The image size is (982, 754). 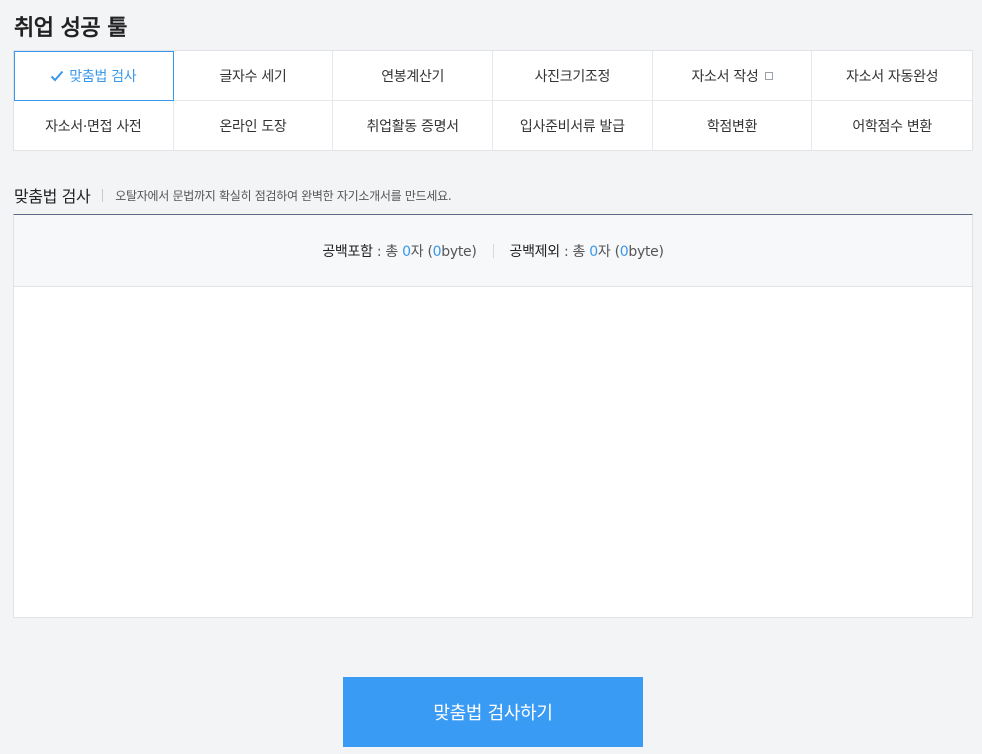 I want to click on tool-online-stamp: 온라인 도장, so click(x=254, y=126).